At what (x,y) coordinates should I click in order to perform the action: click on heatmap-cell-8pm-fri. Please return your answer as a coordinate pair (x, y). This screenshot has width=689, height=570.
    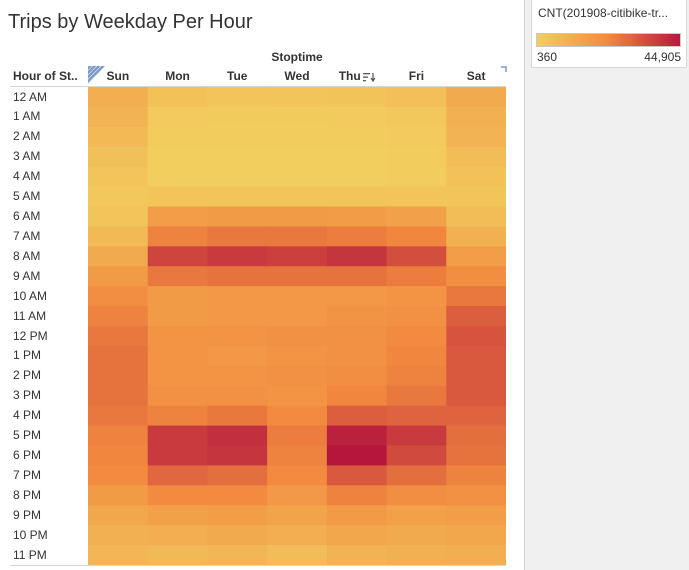
    Looking at the image, I should click on (416, 495).